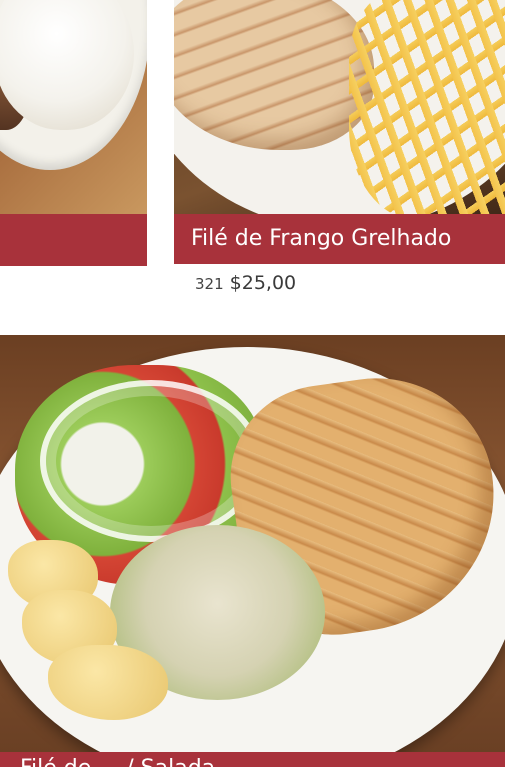  What do you see at coordinates (263, 283) in the screenshot?
I see `menu-item-price: $25,00` at bounding box center [263, 283].